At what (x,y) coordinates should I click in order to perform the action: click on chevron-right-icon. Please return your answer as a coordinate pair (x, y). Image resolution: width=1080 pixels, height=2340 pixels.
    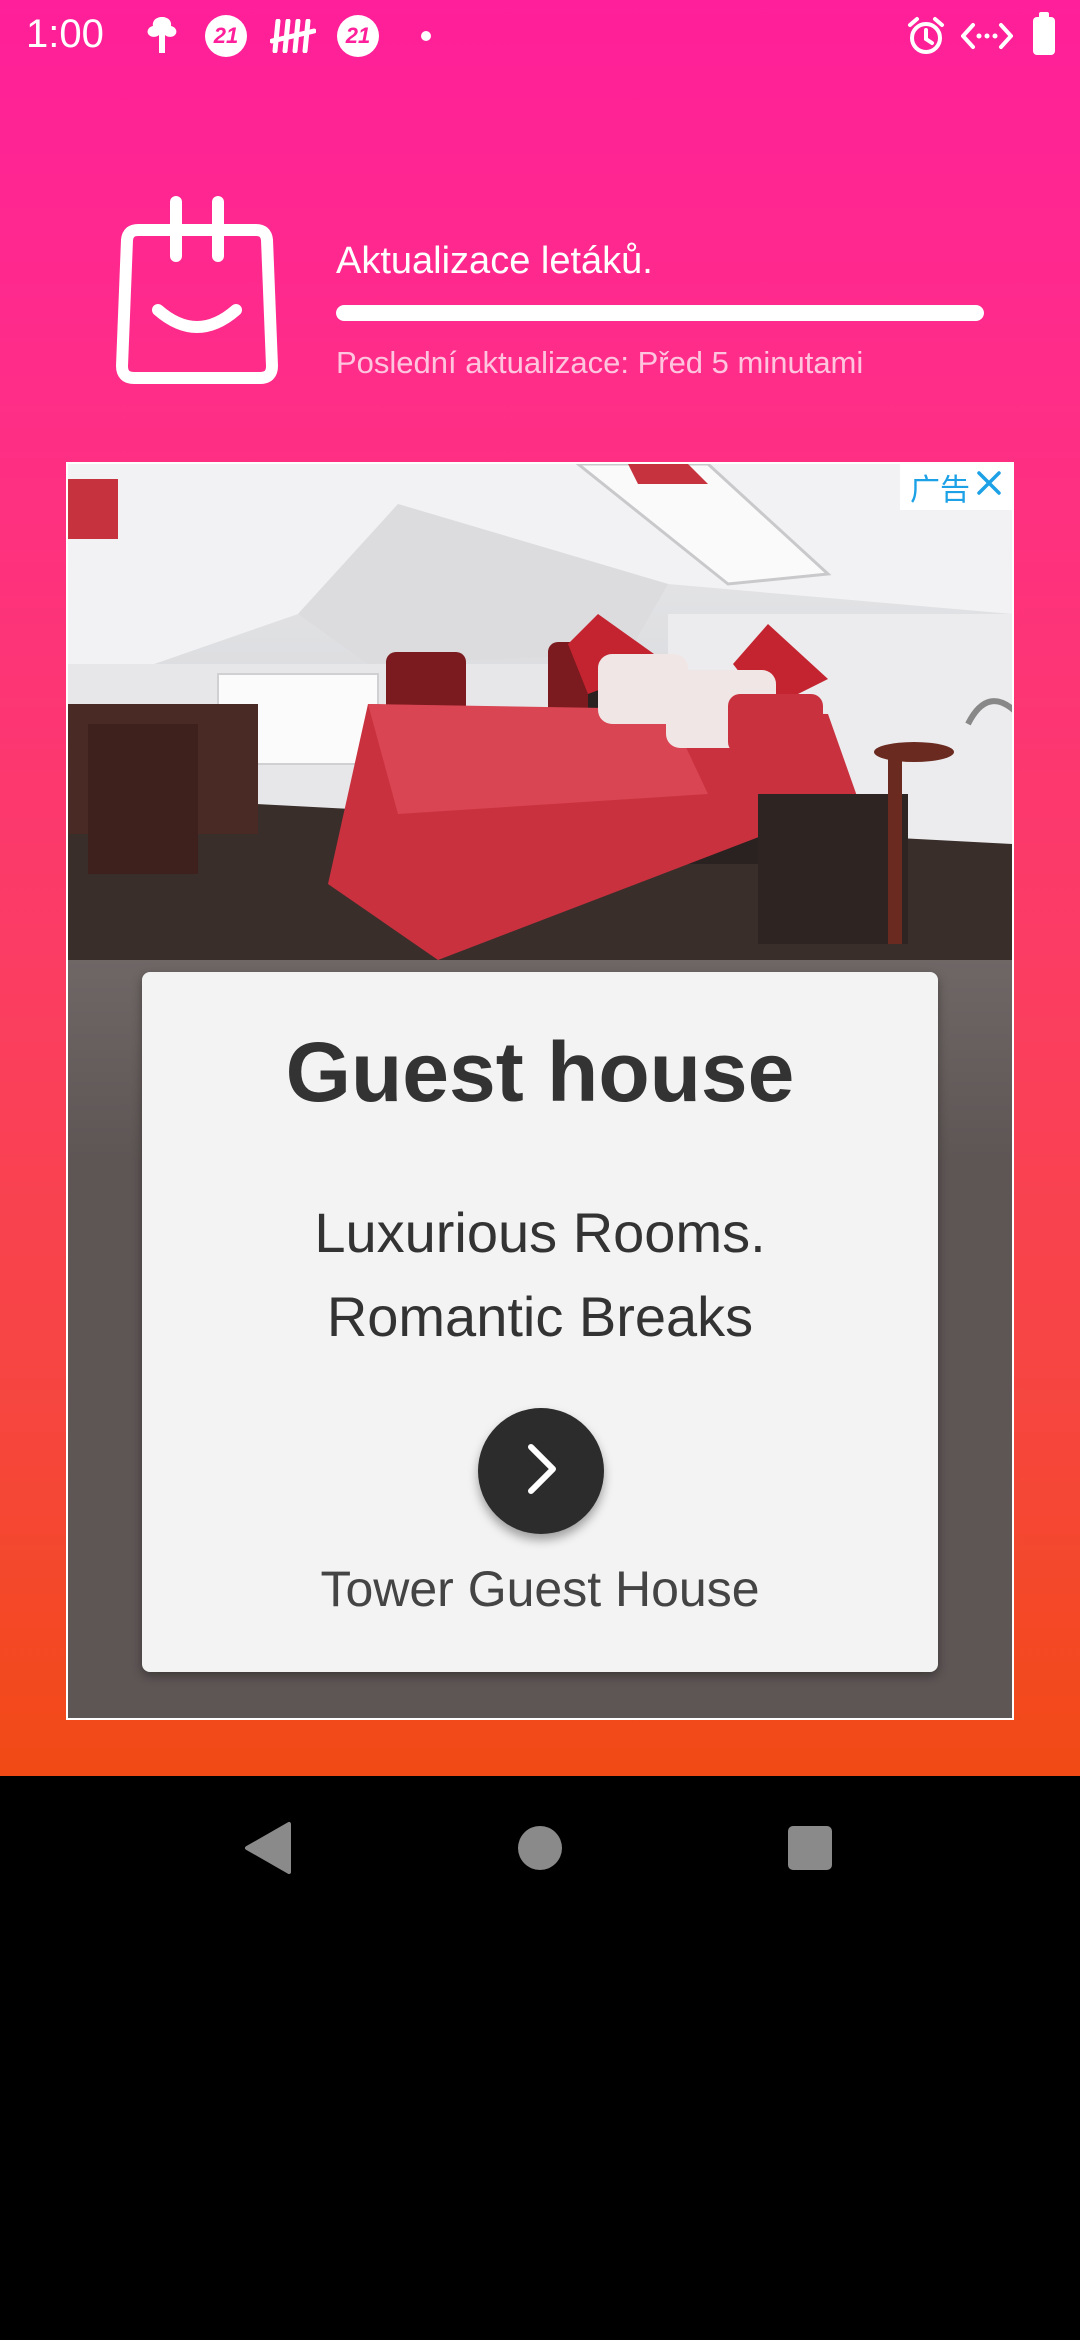
    Looking at the image, I should click on (541, 1471).